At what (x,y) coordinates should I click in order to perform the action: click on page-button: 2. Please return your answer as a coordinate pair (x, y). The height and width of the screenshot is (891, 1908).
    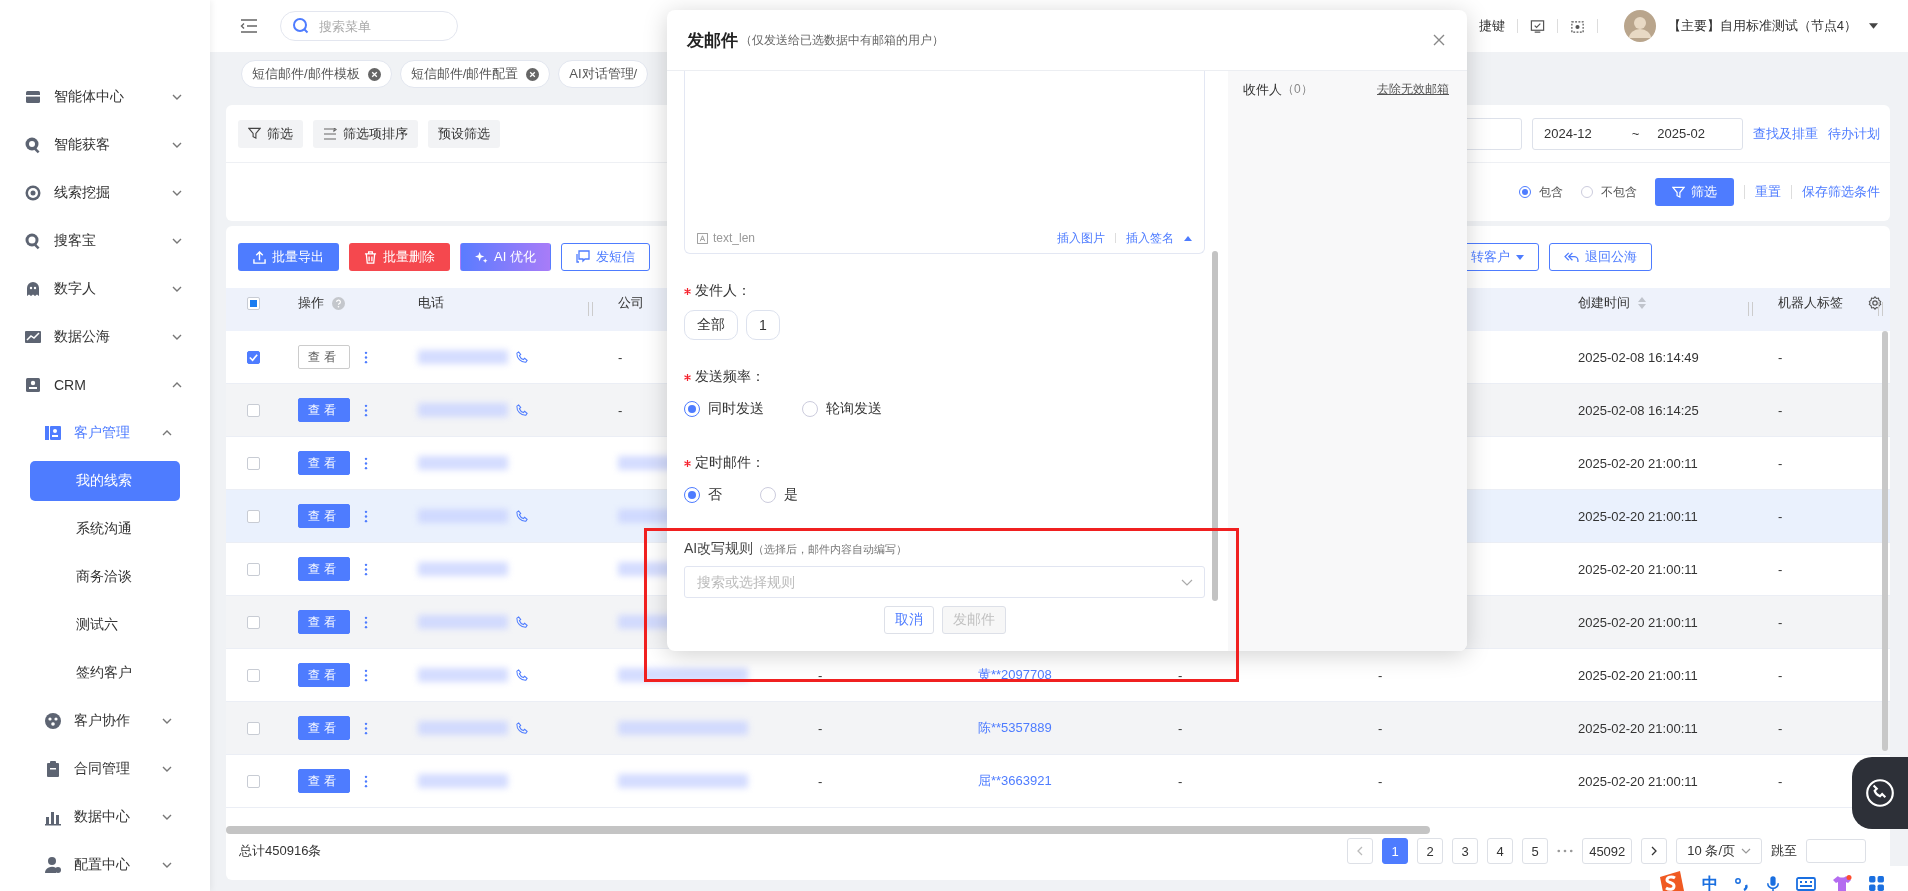
    Looking at the image, I should click on (1430, 851).